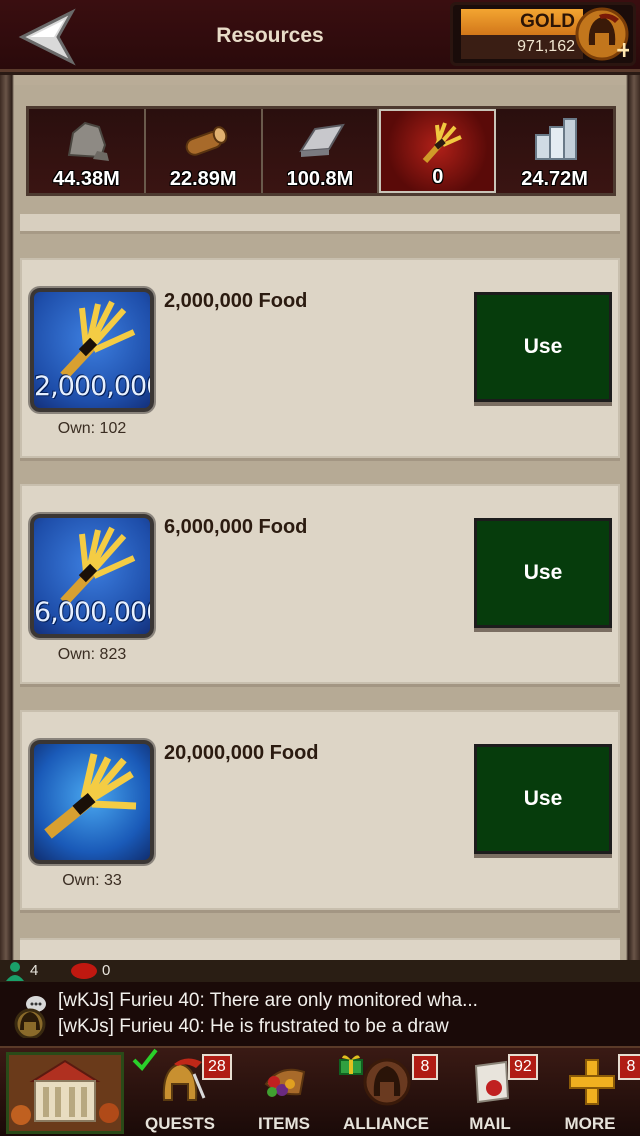 Image resolution: width=640 pixels, height=1136 pixels. What do you see at coordinates (94, 612) in the screenshot?
I see `item-icon-amount: 6,000,000` at bounding box center [94, 612].